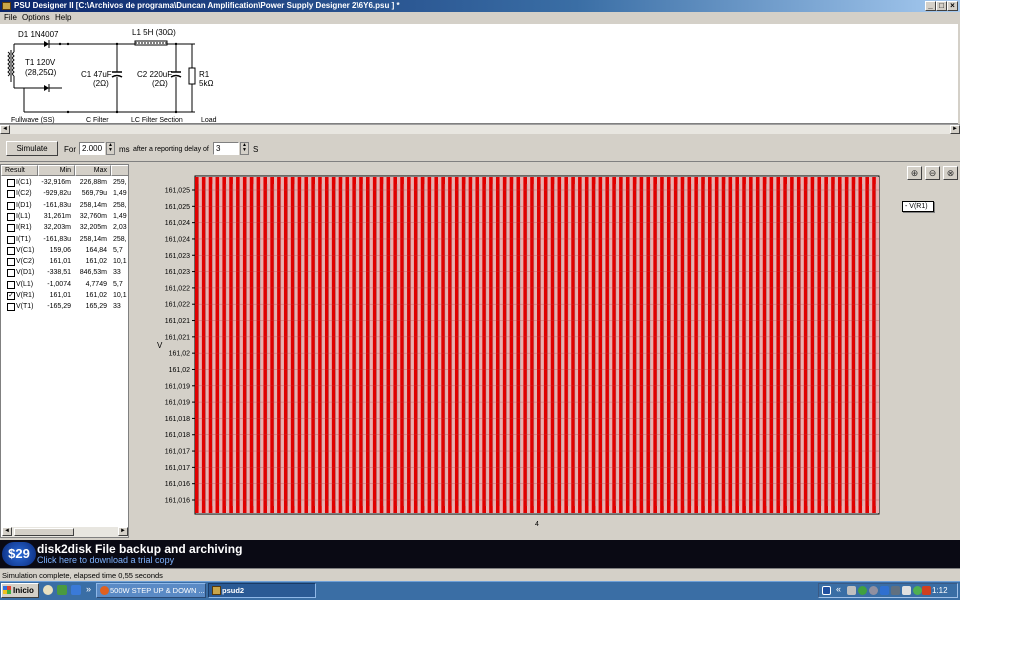 This screenshot has height=666, width=1024. What do you see at coordinates (177, 337) in the screenshot?
I see `y-tick-label: 161,021` at bounding box center [177, 337].